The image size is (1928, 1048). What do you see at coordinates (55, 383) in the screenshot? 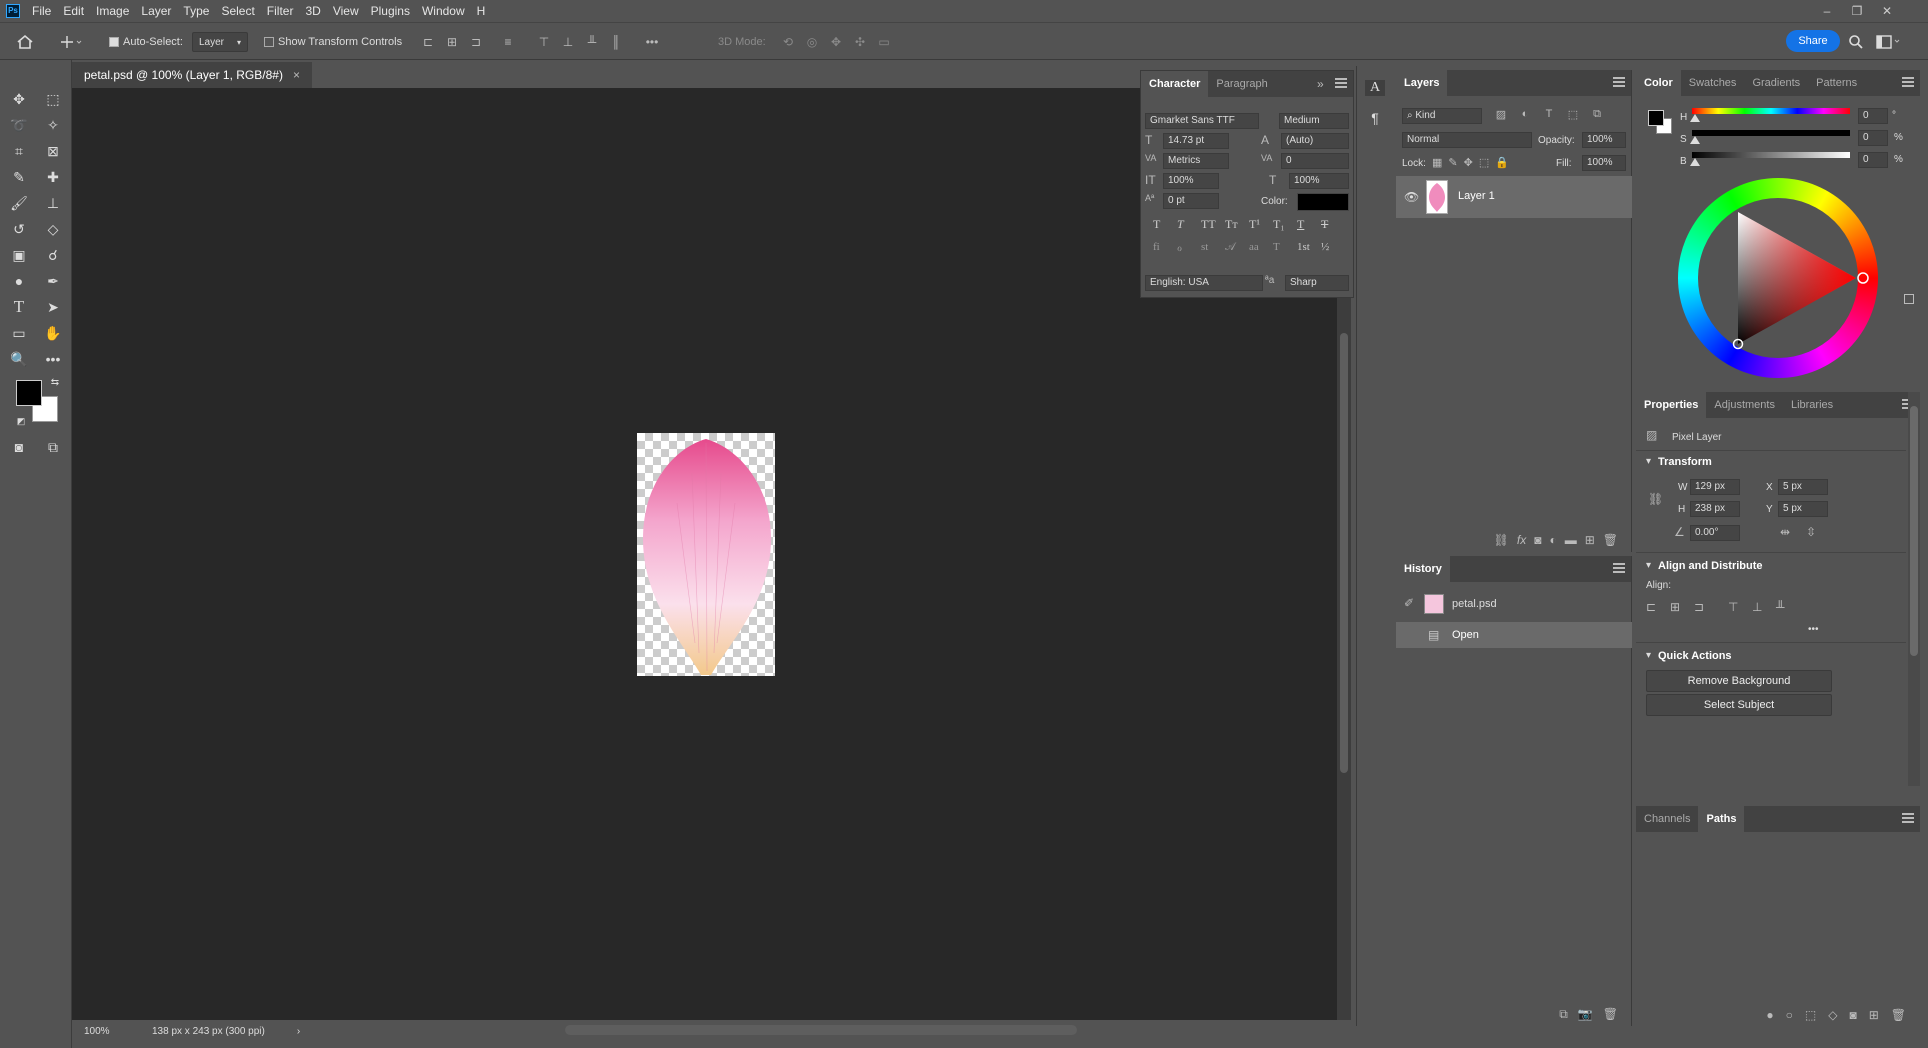
I see `swap-colors-icon: ⇆` at bounding box center [55, 383].